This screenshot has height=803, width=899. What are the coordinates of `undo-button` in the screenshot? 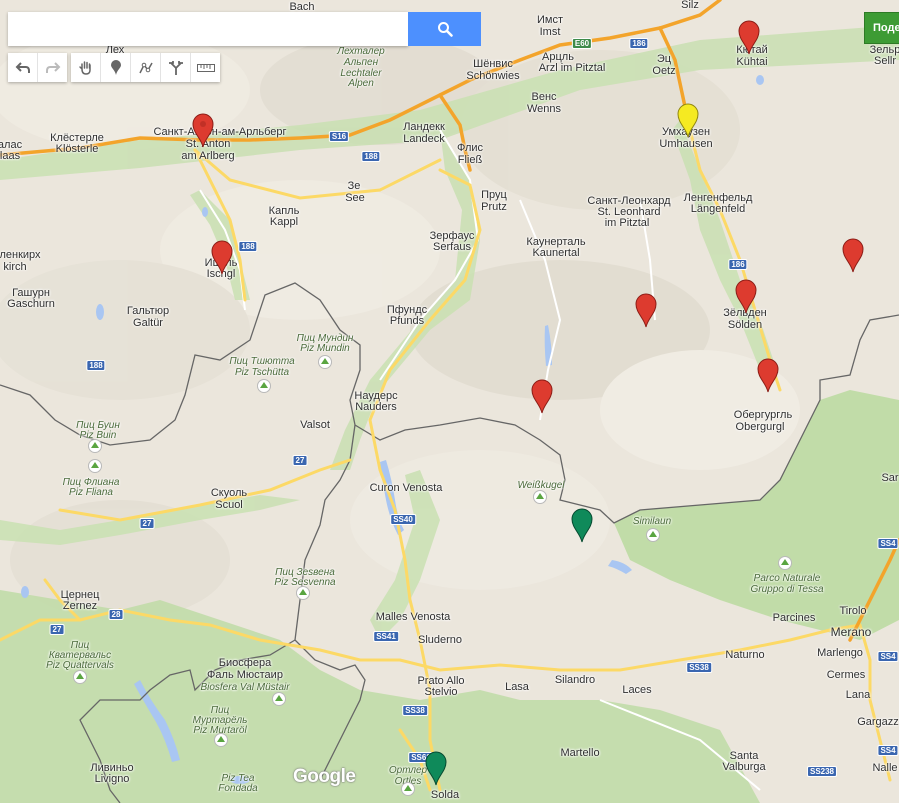 It's located at (23, 67).